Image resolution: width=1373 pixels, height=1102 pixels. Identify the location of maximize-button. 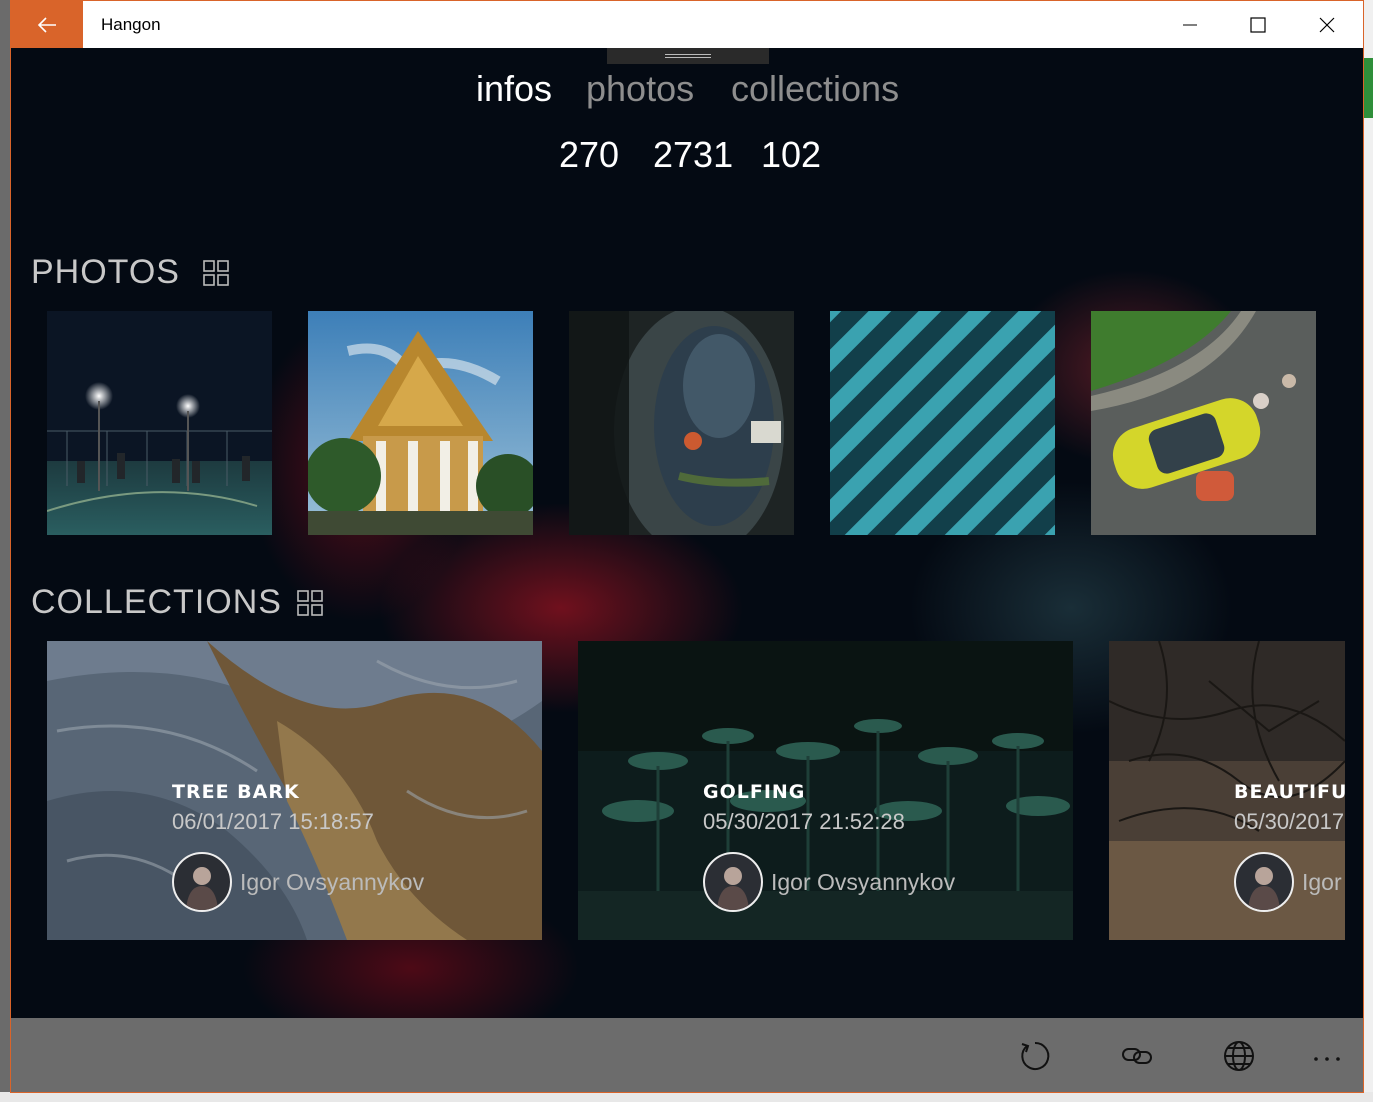
(1258, 24).